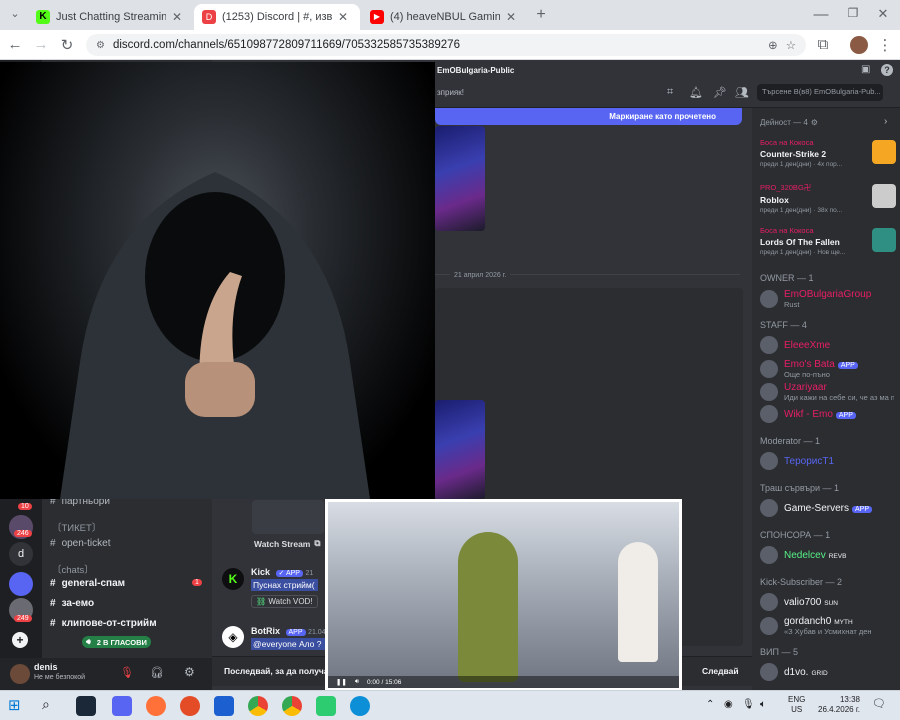 The width and height of the screenshot is (900, 720). What do you see at coordinates (865, 69) in the screenshot?
I see `inbox-icon: ▣` at bounding box center [865, 69].